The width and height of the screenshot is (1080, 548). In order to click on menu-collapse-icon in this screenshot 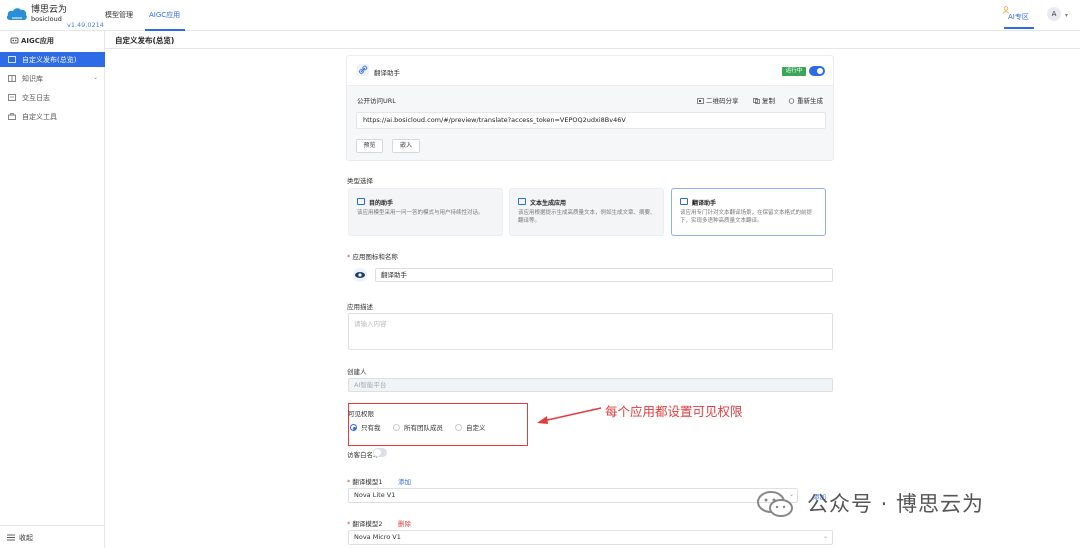, I will do `click(11, 537)`.